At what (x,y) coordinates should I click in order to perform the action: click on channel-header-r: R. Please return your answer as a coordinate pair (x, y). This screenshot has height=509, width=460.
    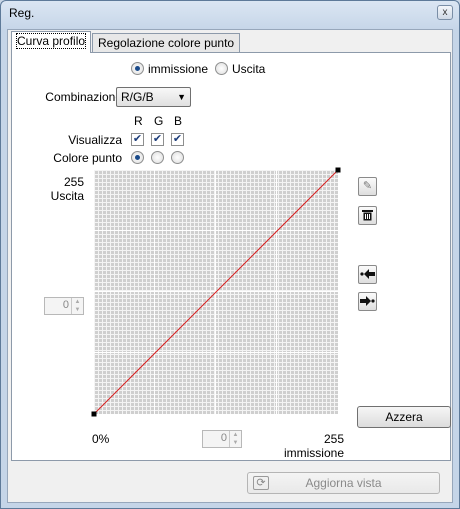
    Looking at the image, I should click on (138, 121).